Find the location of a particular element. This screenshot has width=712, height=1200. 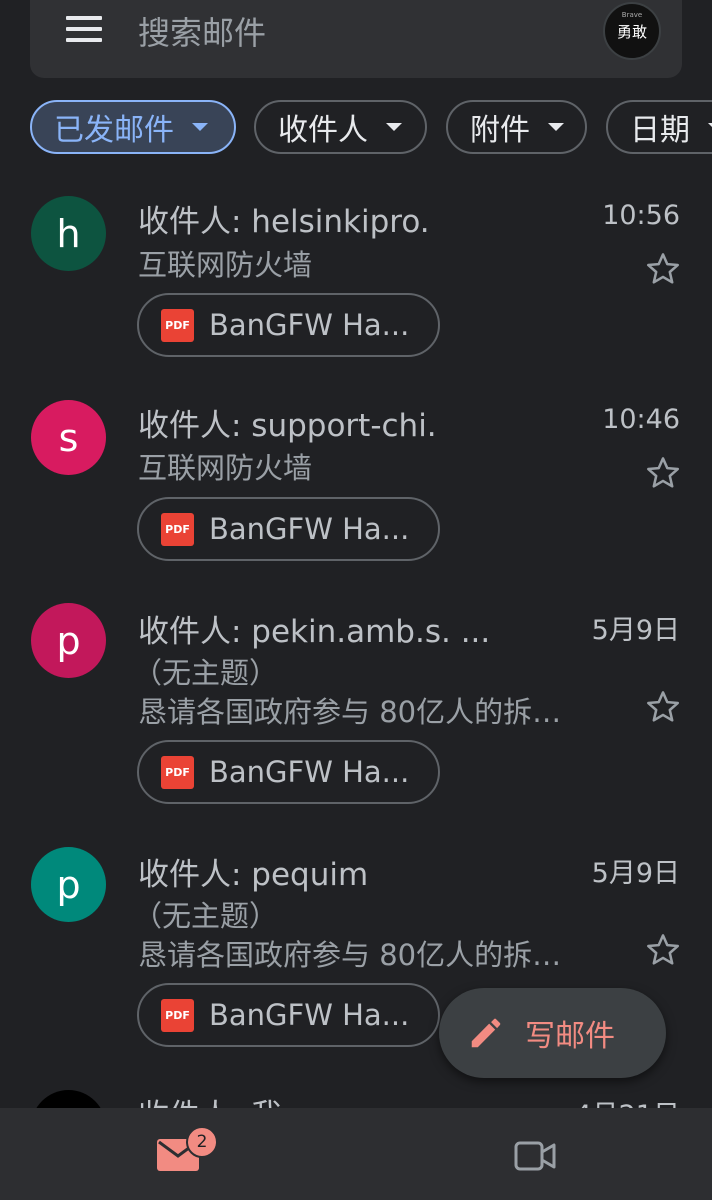

chip-recipient: 收件人 is located at coordinates (340, 127).